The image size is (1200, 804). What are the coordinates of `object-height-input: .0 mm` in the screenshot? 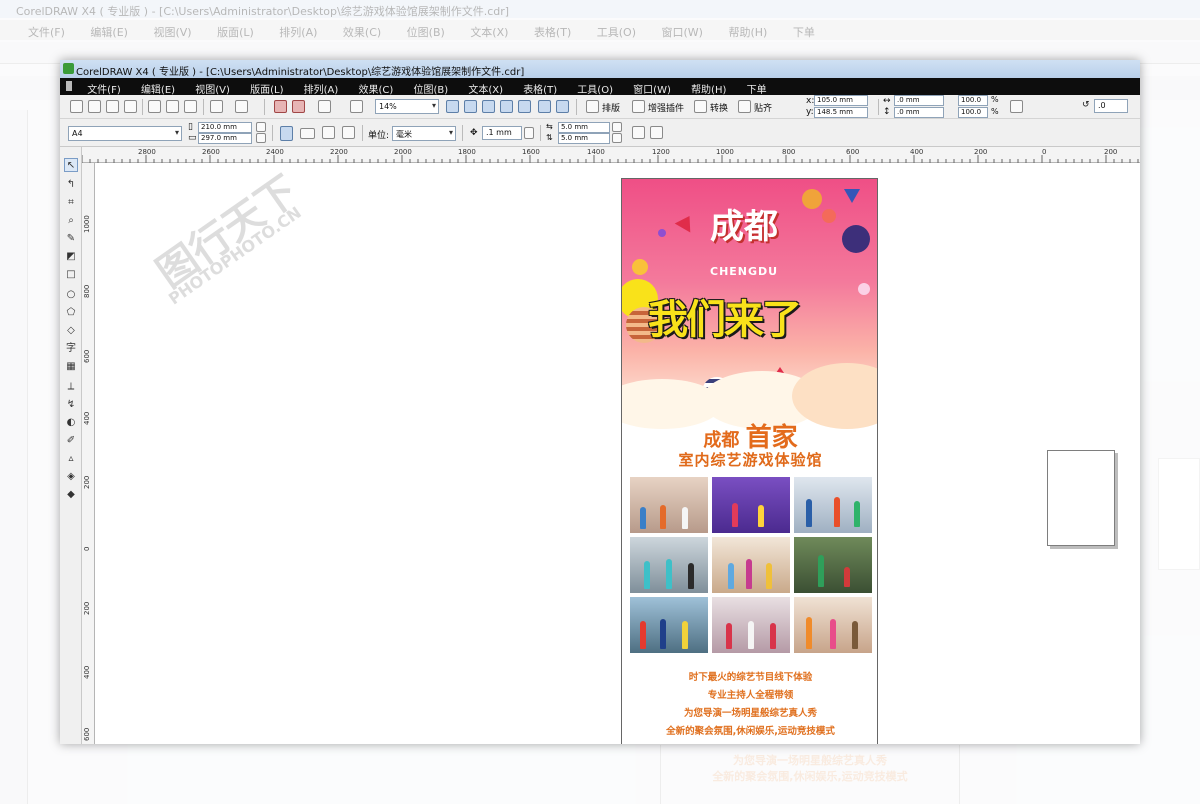 It's located at (919, 112).